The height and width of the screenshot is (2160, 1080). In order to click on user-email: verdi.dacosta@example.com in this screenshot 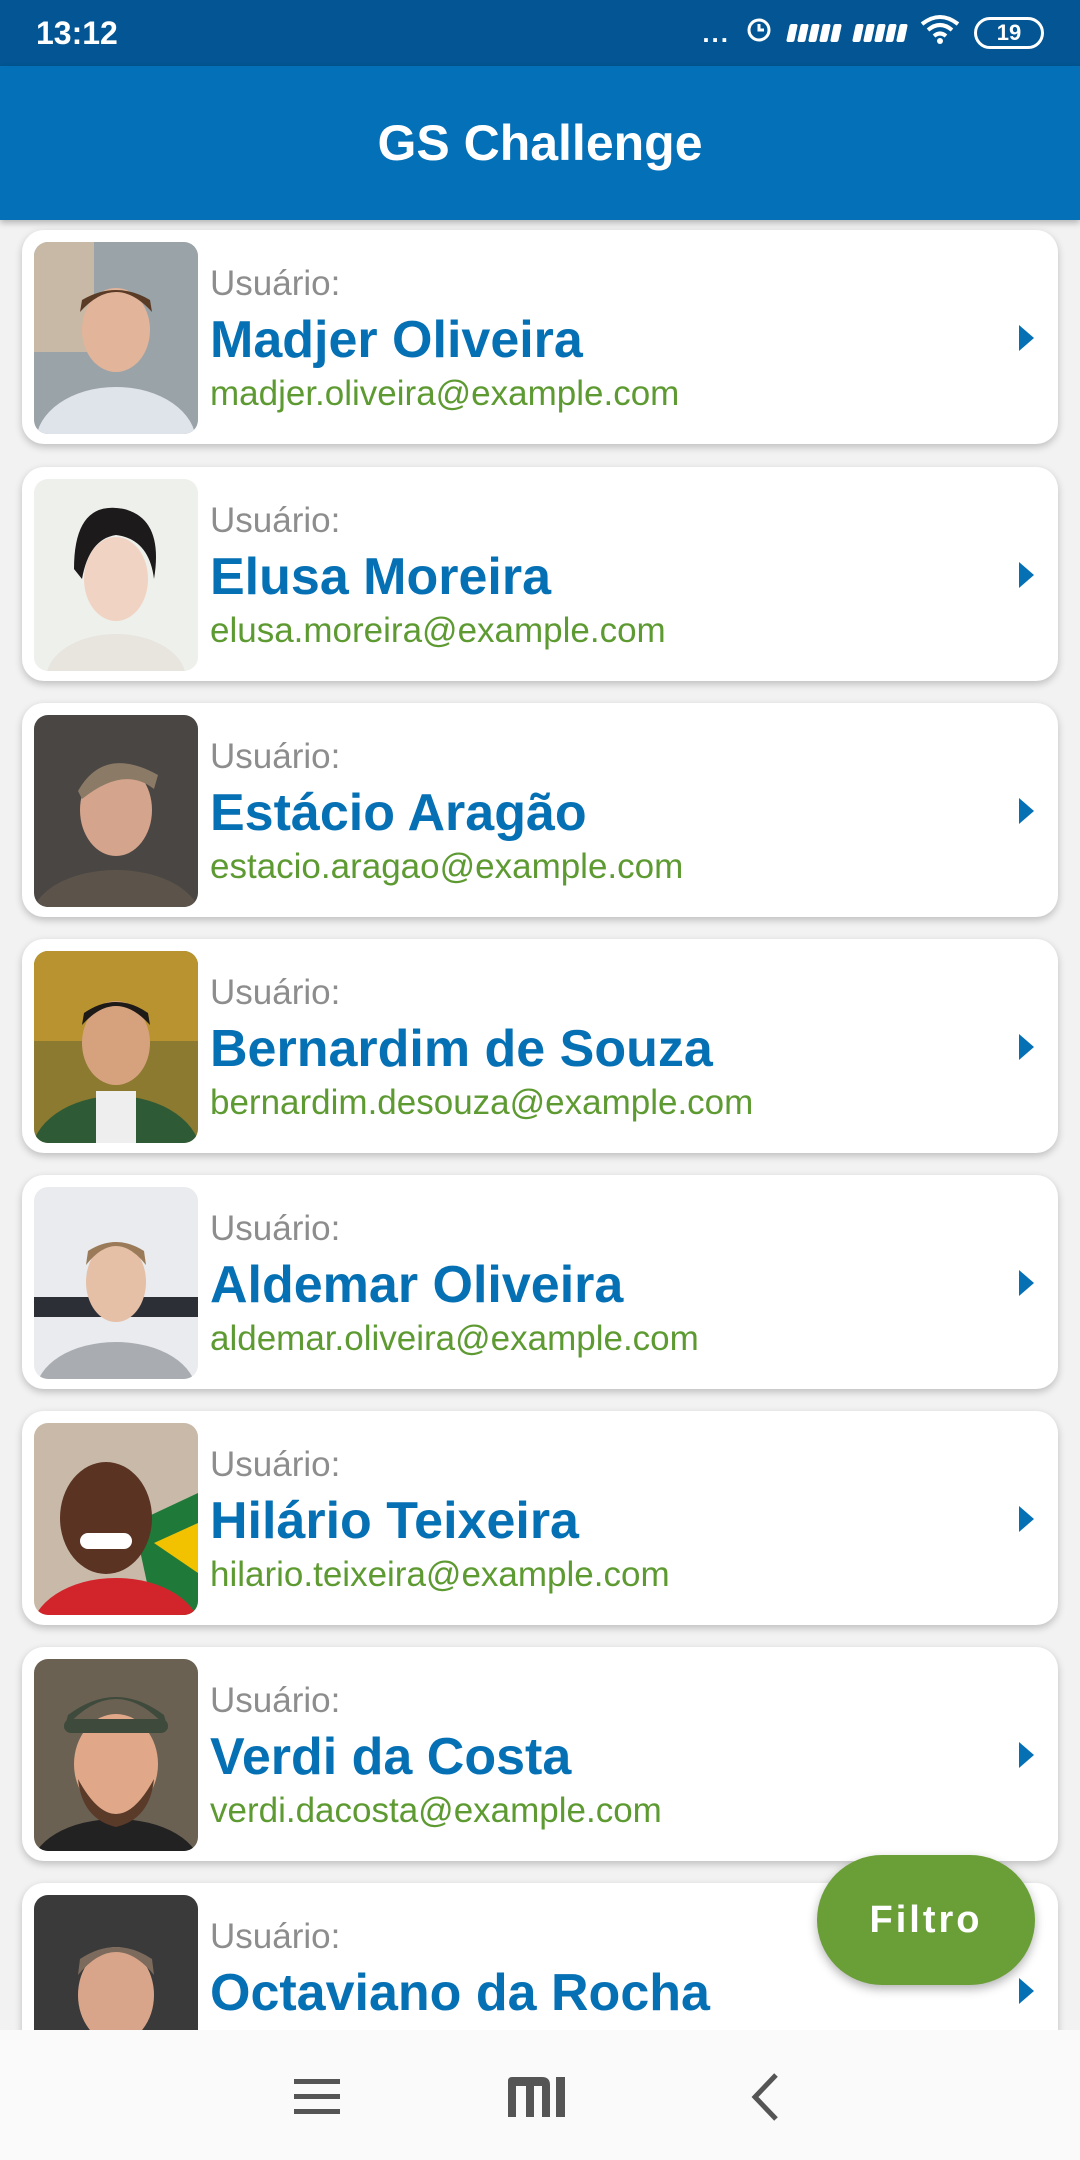, I will do `click(436, 1810)`.